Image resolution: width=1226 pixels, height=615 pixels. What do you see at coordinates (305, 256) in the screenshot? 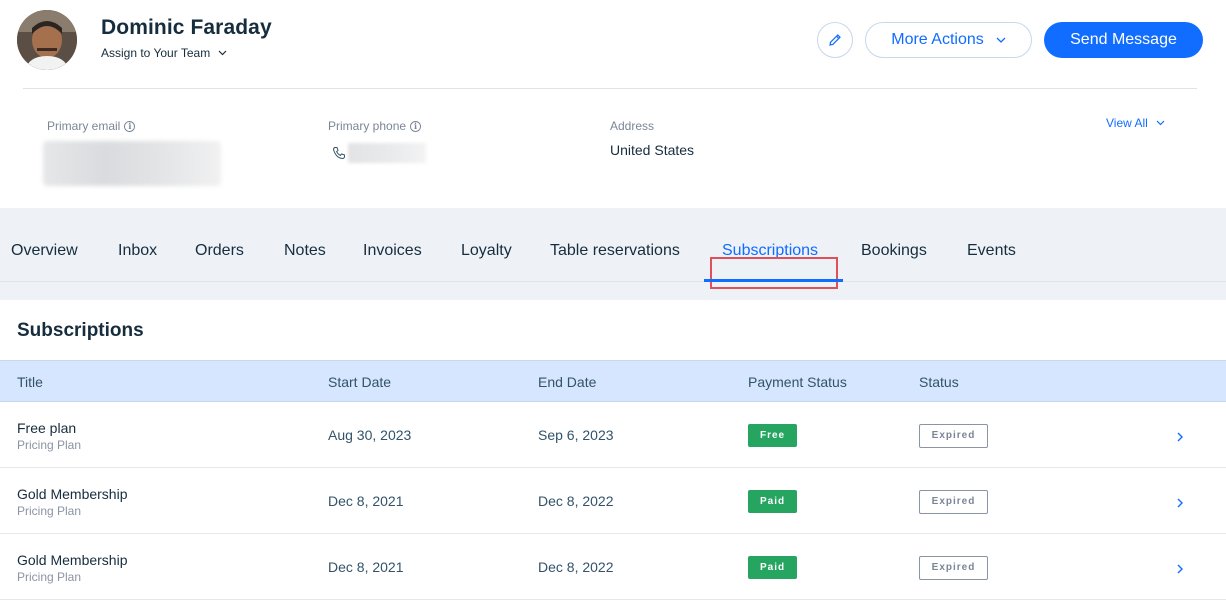
I see `tab-notes: Notes` at bounding box center [305, 256].